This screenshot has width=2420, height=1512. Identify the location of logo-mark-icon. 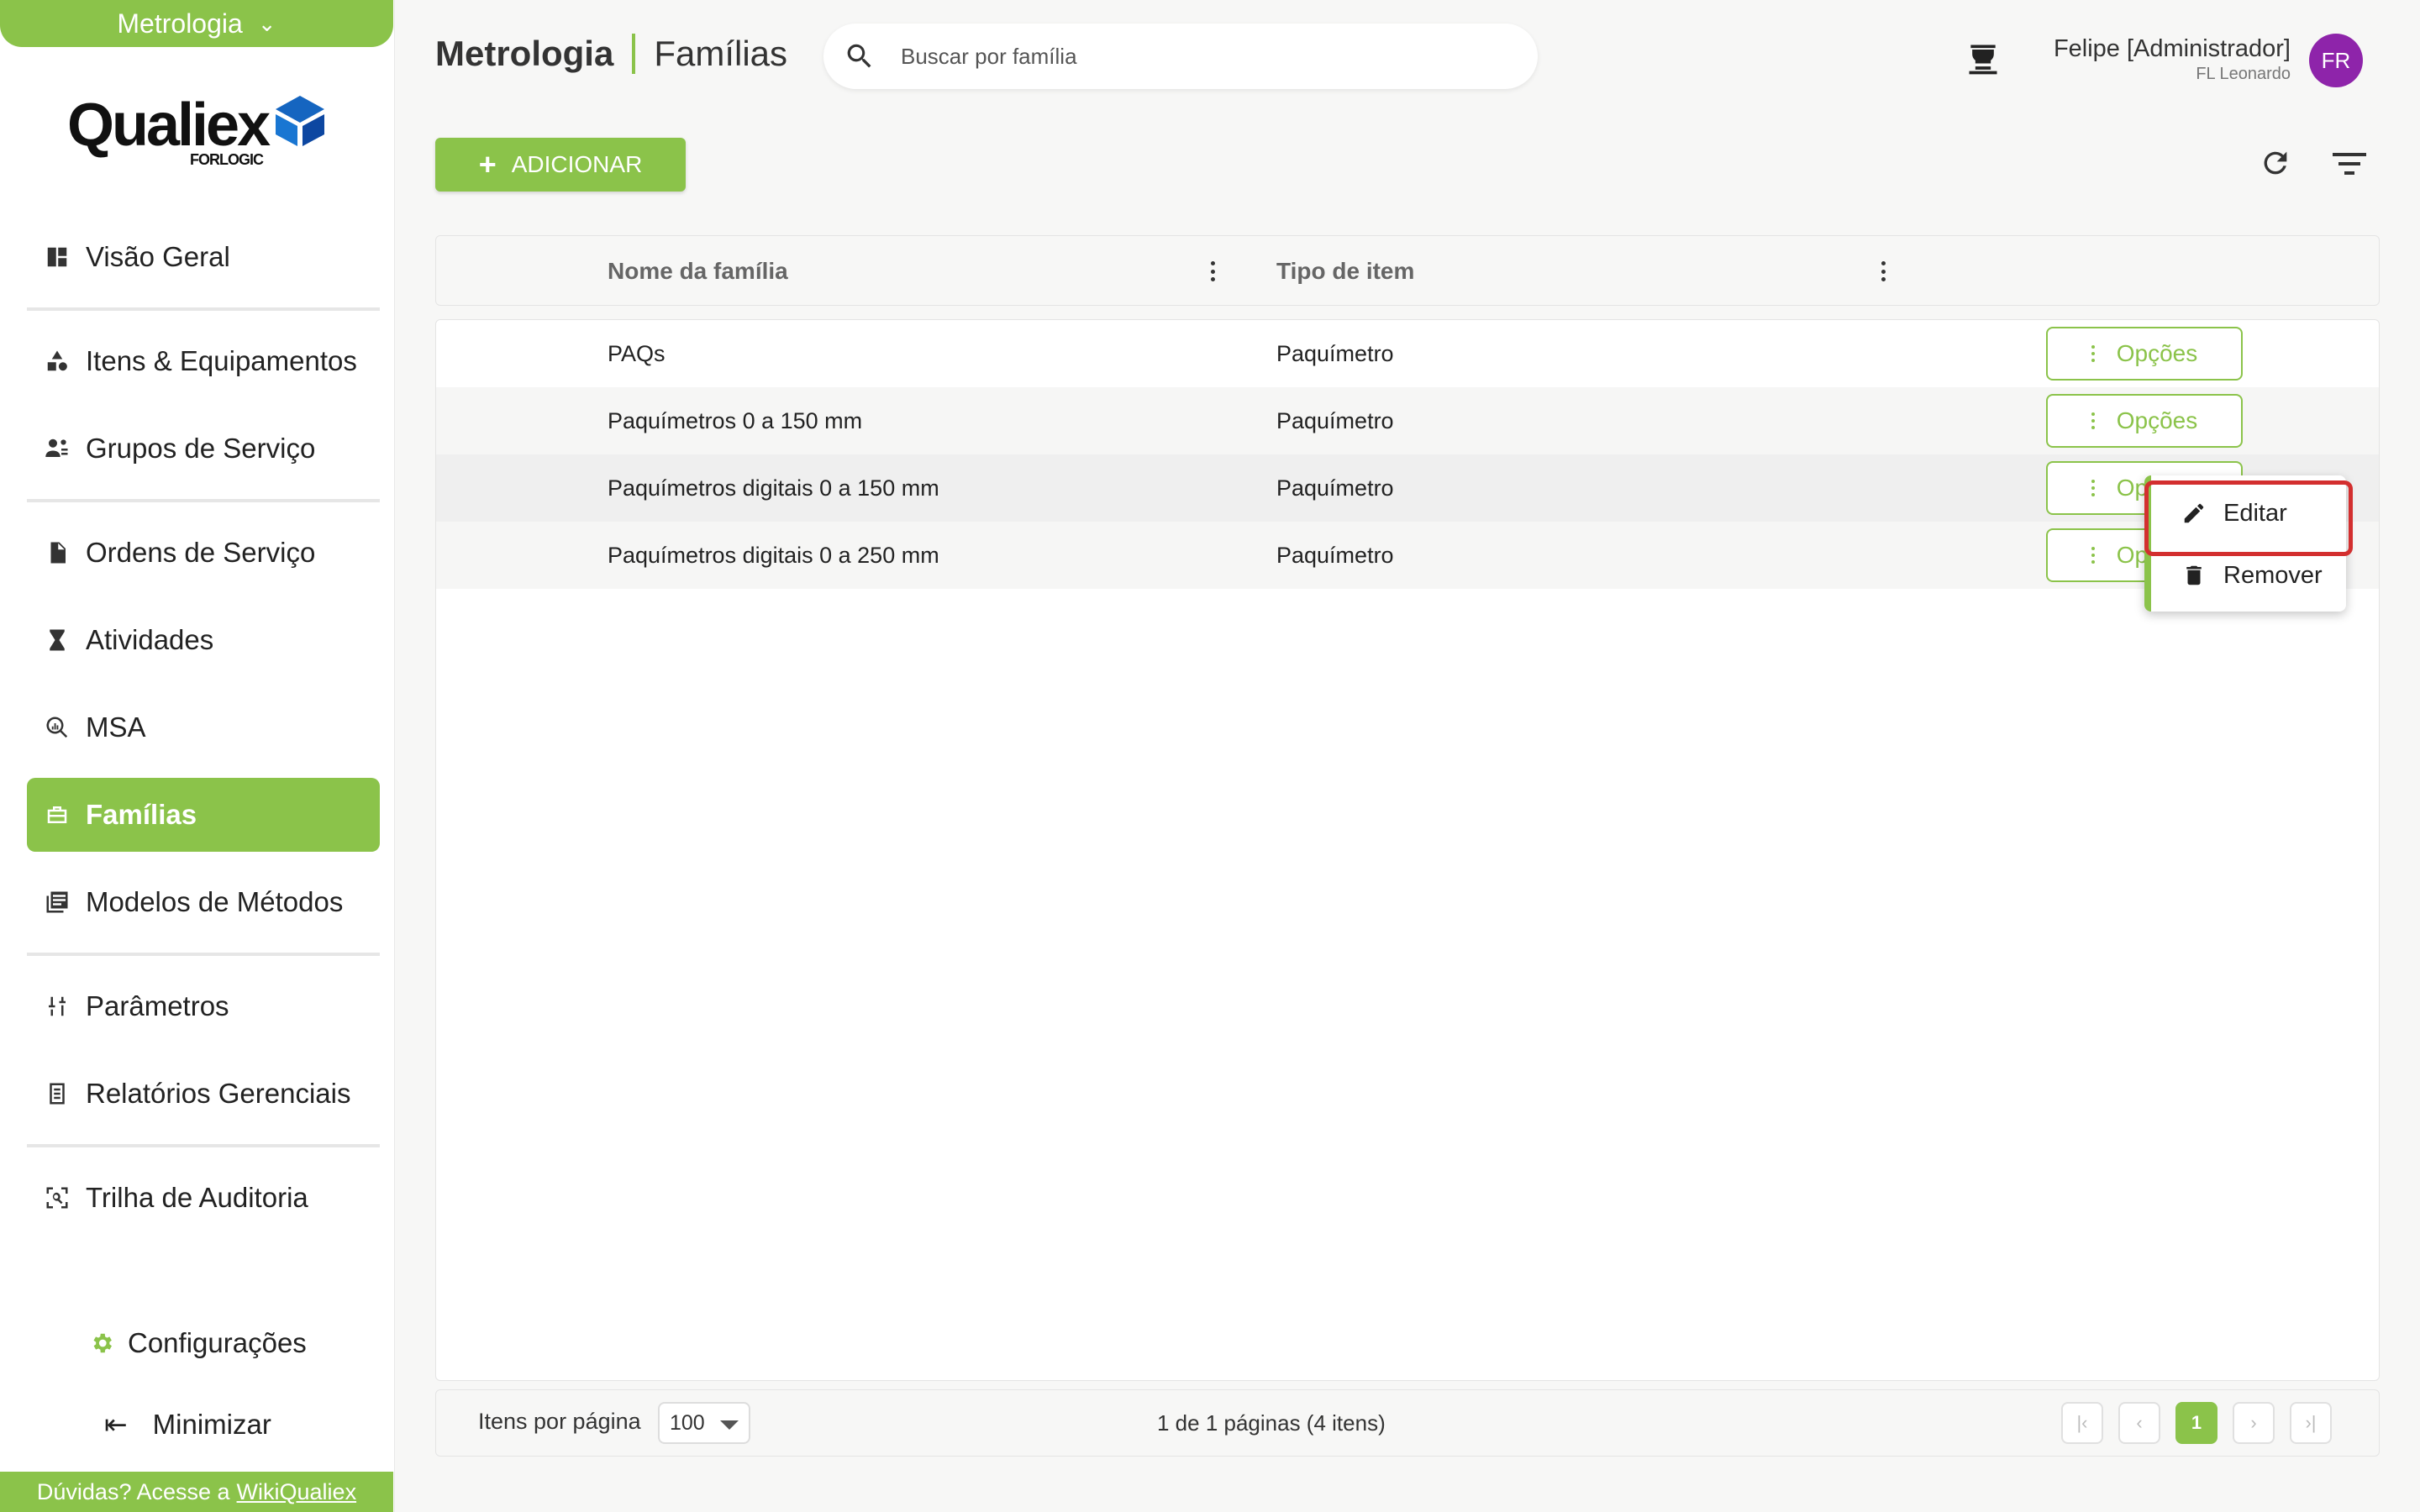
(300, 121).